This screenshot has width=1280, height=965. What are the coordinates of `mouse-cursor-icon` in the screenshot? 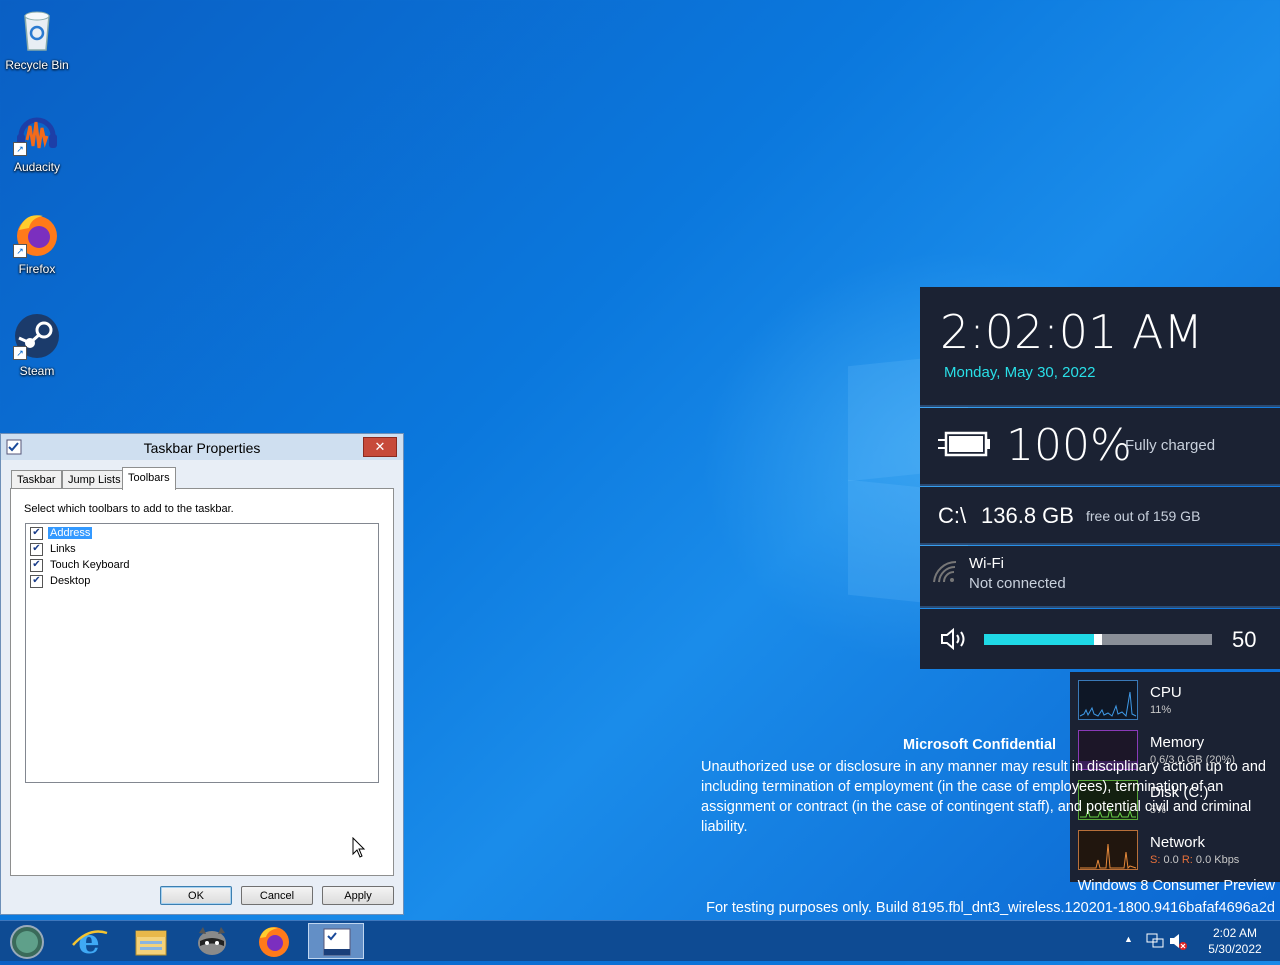 It's located at (359, 850).